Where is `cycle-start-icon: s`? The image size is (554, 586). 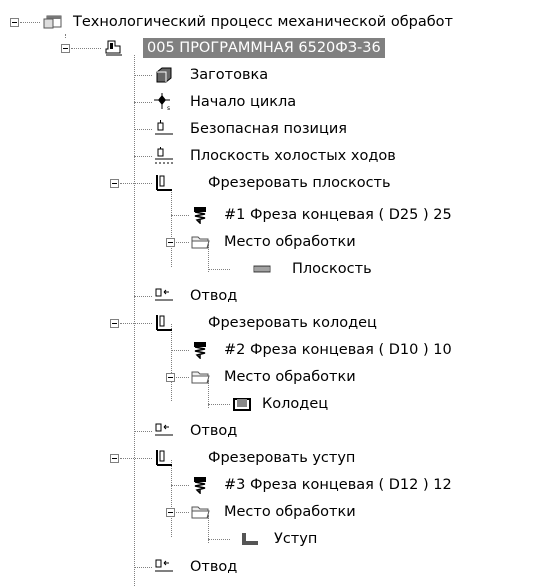
cycle-start-icon: s is located at coordinates (162, 102).